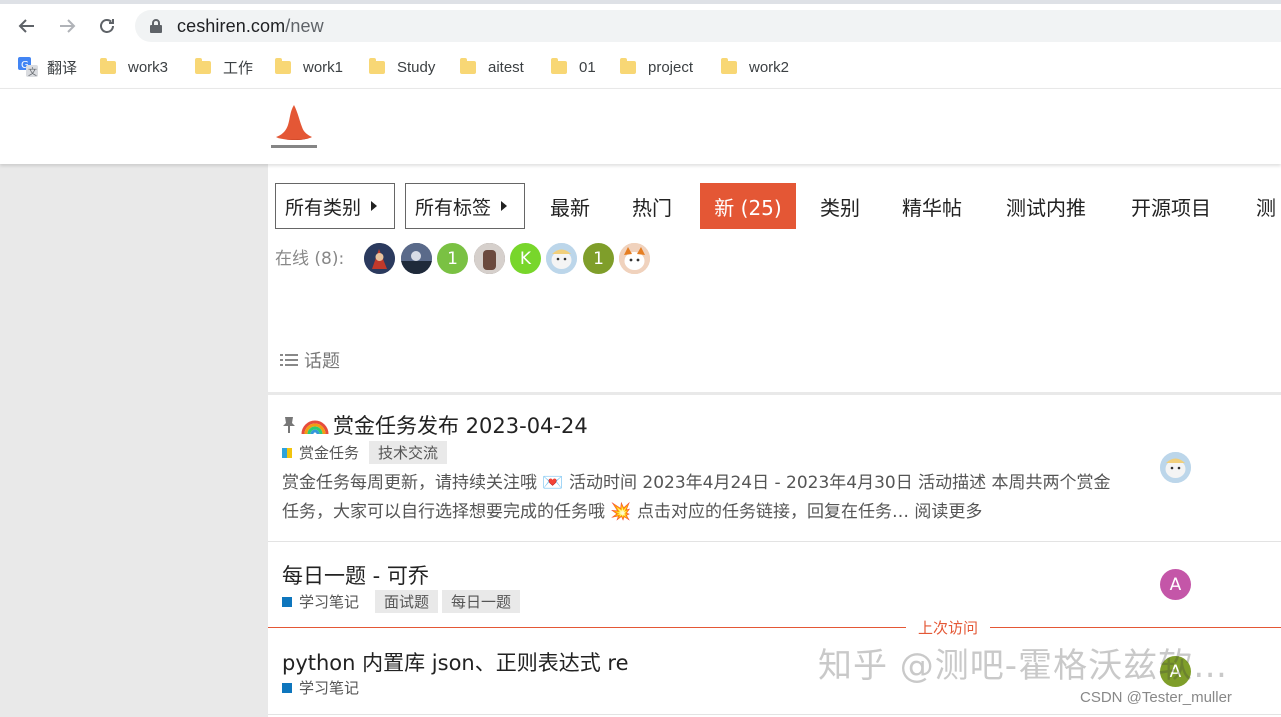 The height and width of the screenshot is (717, 1281). I want to click on avatar-initial: K, so click(525, 258).